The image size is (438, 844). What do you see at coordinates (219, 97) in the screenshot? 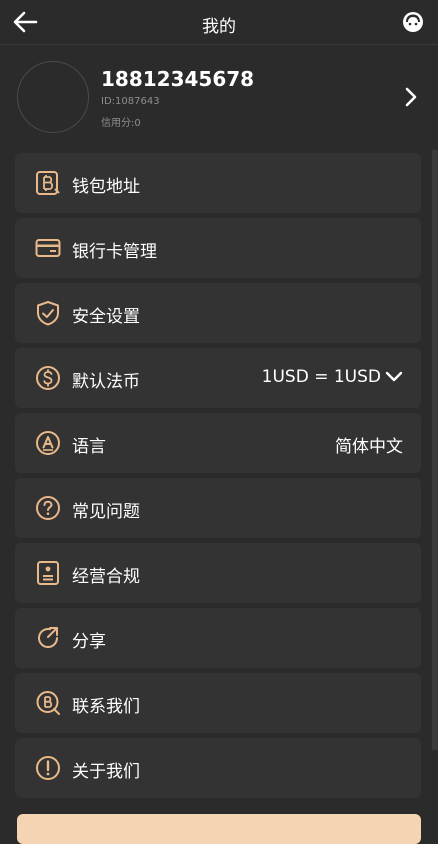
I see `profile-card: 18812345678 ID:1087643 信用分:0` at bounding box center [219, 97].